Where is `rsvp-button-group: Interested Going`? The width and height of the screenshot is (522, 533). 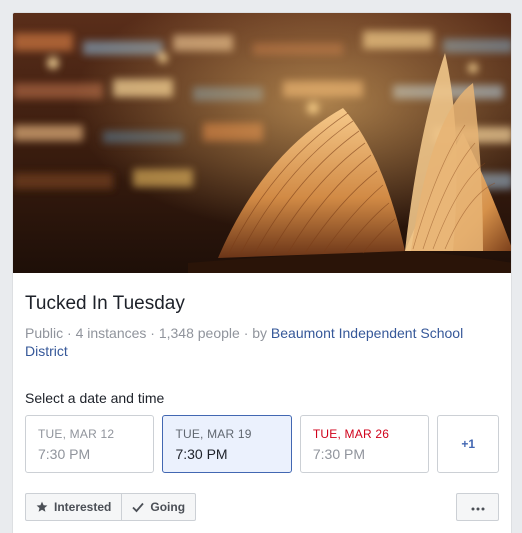
rsvp-button-group: Interested Going is located at coordinates (111, 507).